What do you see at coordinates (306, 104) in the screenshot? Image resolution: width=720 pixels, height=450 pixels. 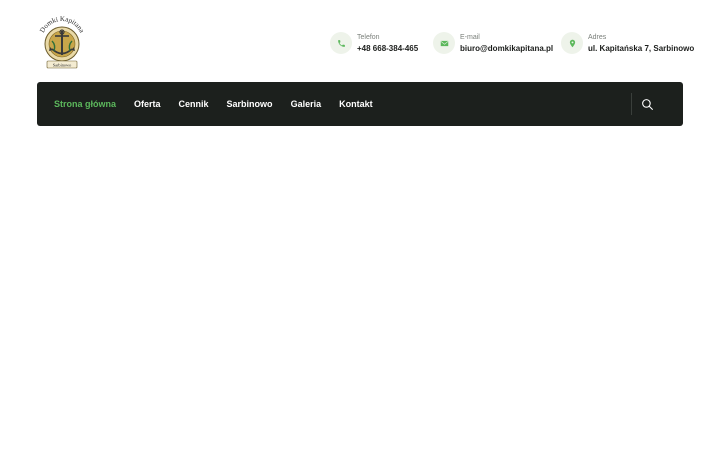 I see `nav-item-galeria: Galeria` at bounding box center [306, 104].